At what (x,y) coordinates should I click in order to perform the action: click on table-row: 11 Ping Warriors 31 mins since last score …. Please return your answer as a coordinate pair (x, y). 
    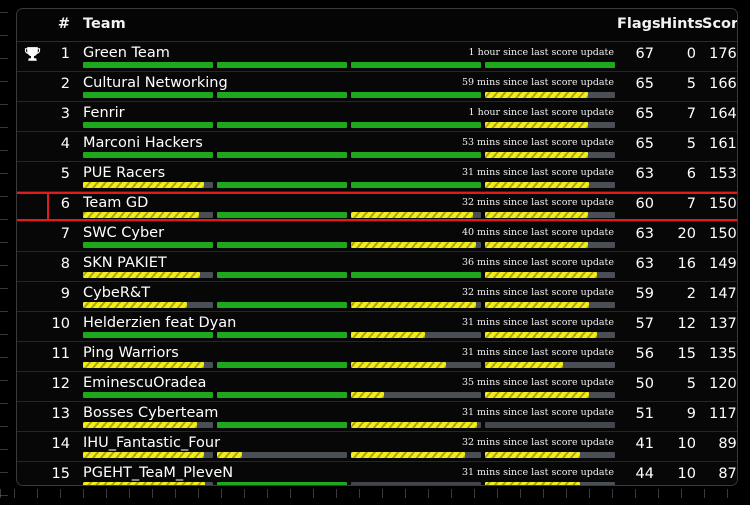
    Looking at the image, I should click on (377, 356).